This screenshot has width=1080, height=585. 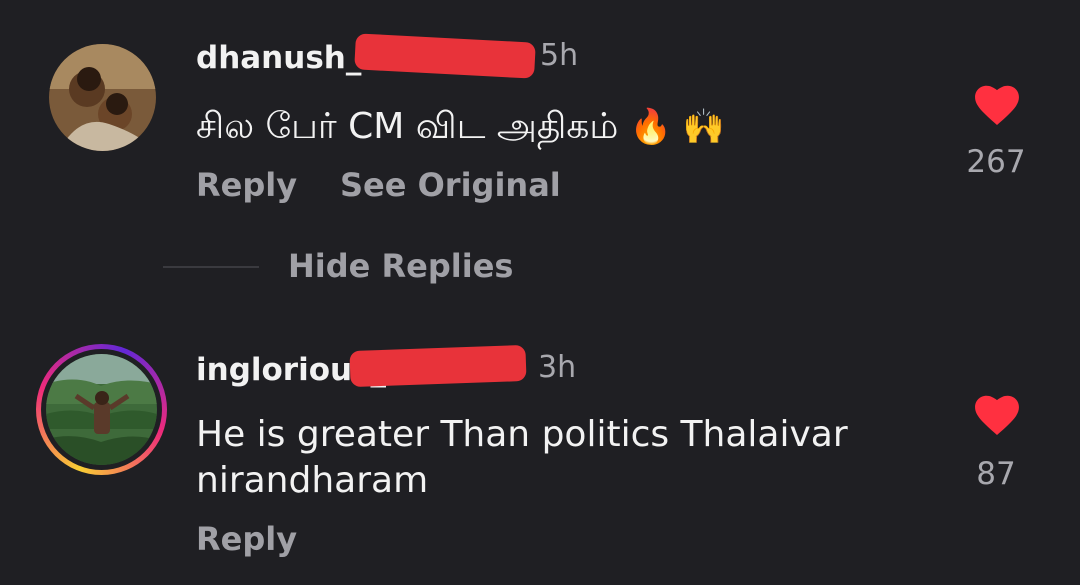 What do you see at coordinates (278, 58) in the screenshot?
I see `username: dhanush_` at bounding box center [278, 58].